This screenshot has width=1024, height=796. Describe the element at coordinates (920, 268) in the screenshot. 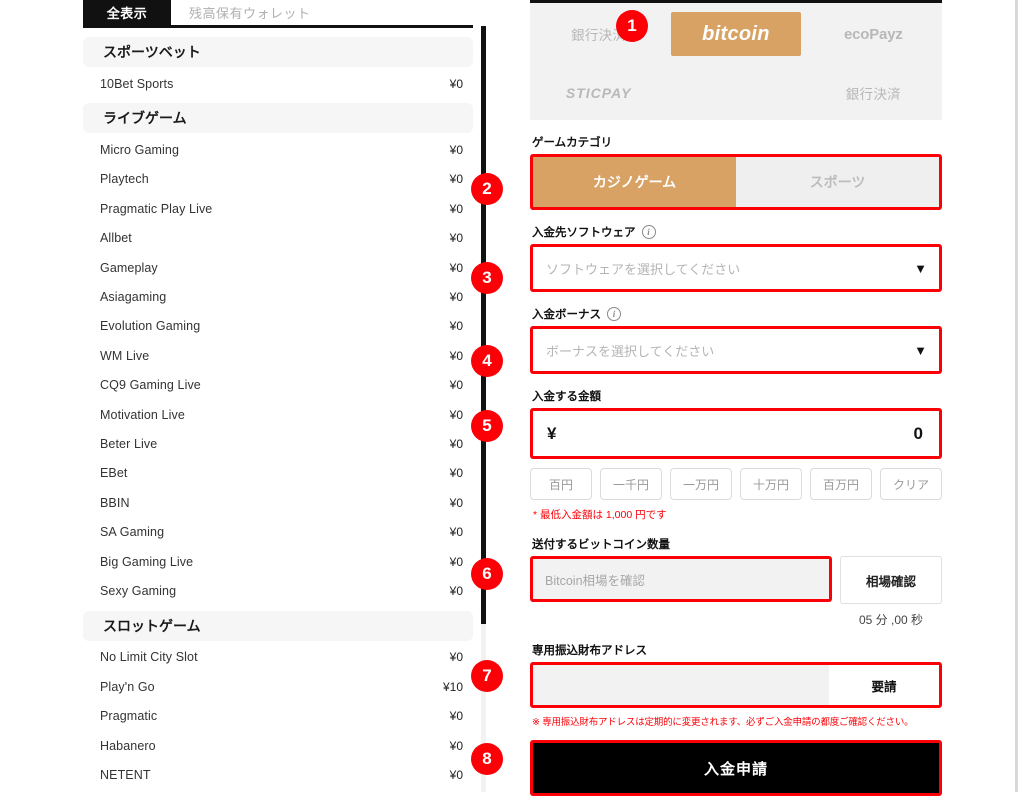

I see `chevron-down-icon: ▼` at that location.